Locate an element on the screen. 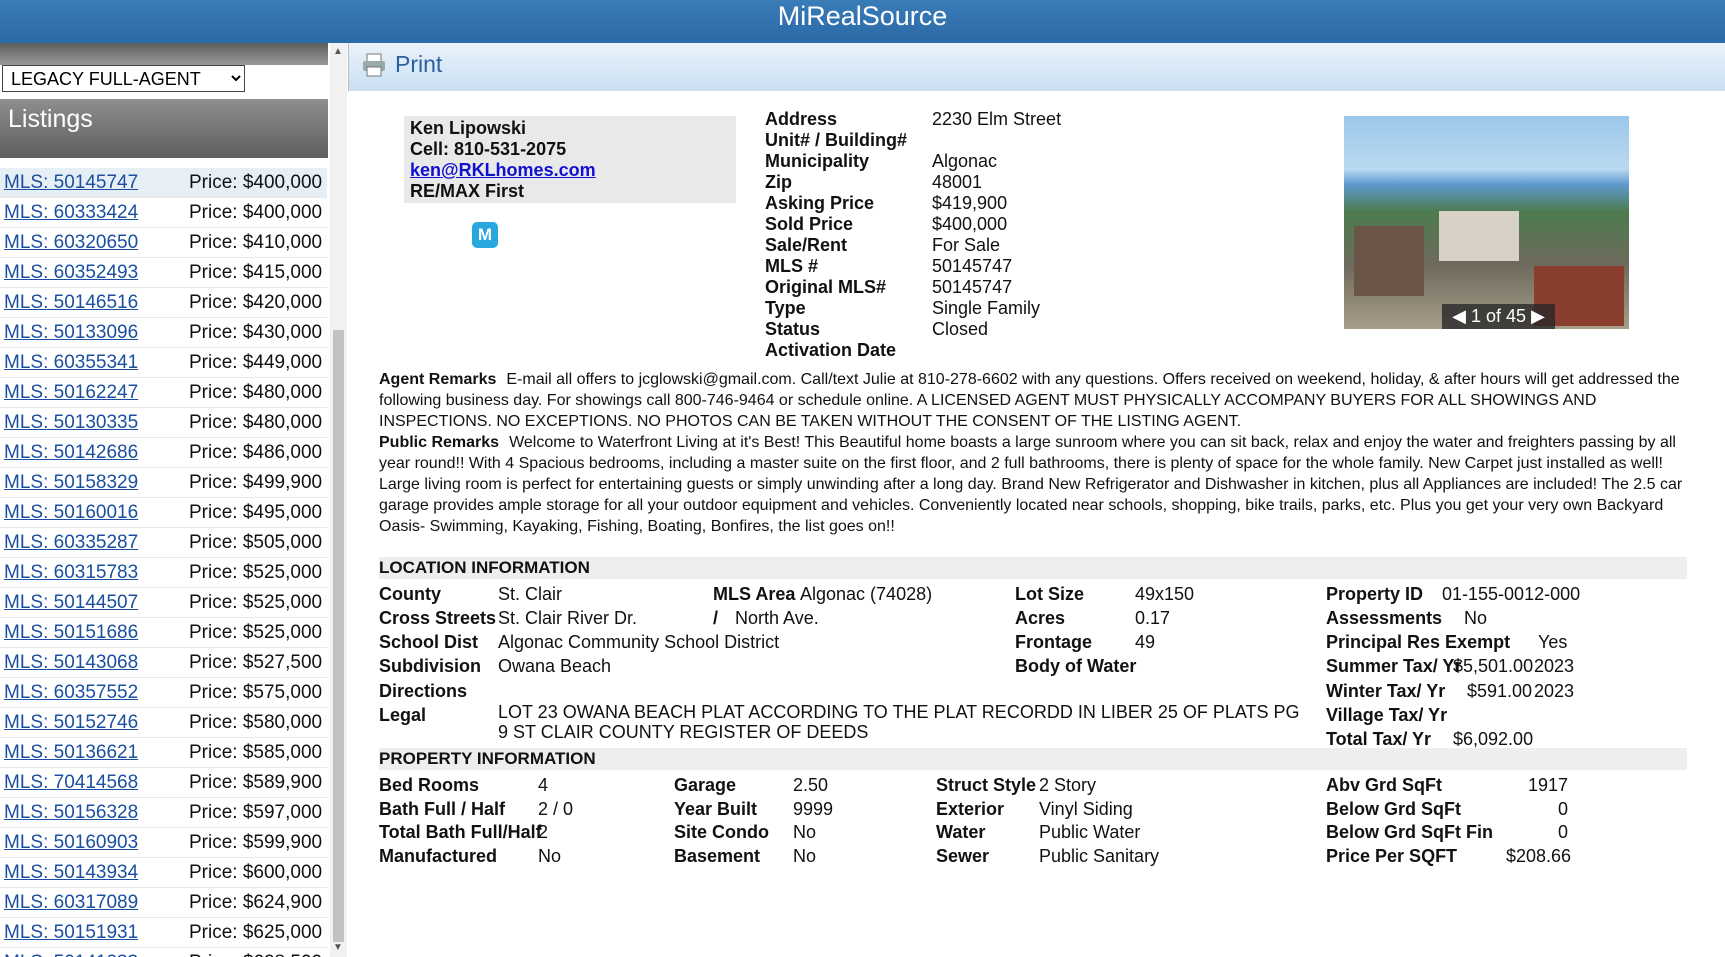 The width and height of the screenshot is (1725, 957). mls-link: MLS: 50152746 is located at coordinates (94, 722).